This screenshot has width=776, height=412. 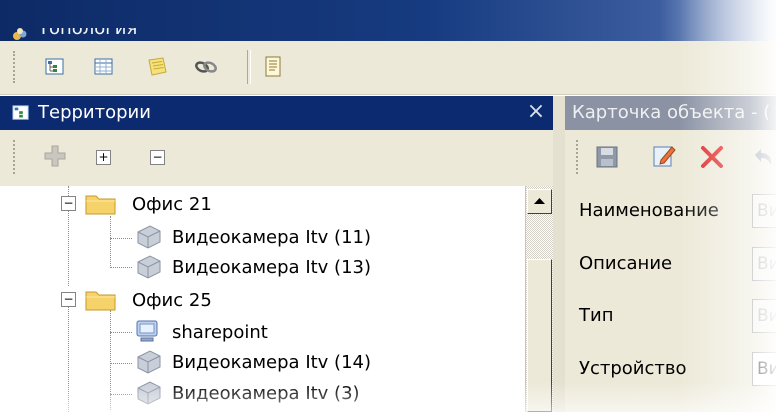 I want to click on tree-item-label: Офис 25, so click(x=172, y=300).